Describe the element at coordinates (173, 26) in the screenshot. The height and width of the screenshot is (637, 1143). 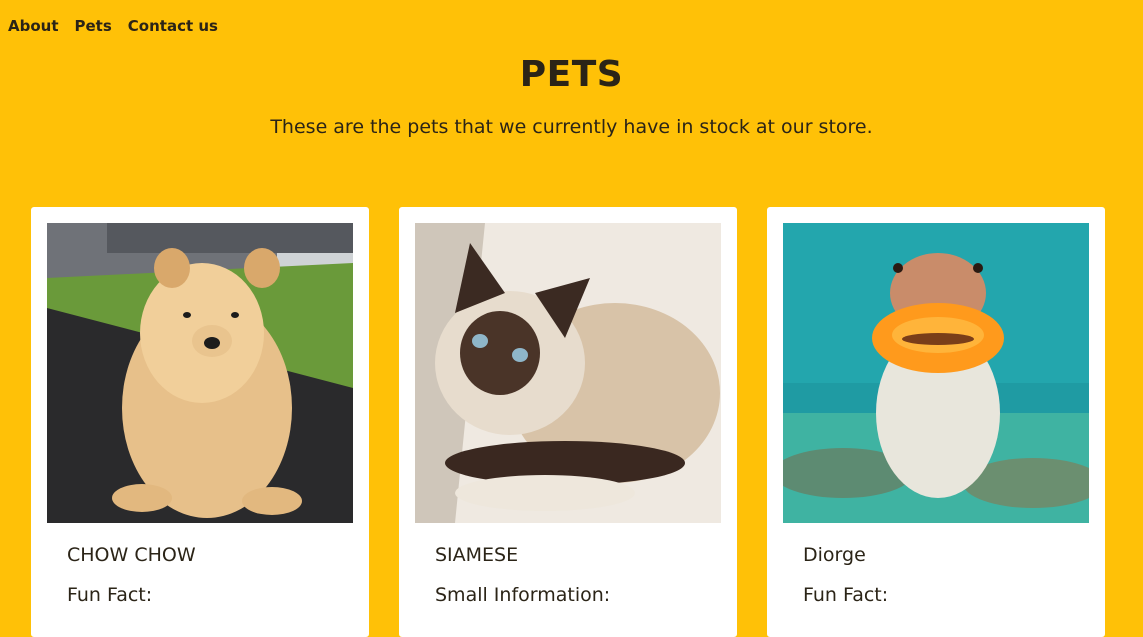
I see `nav-link-contact-us: Contact us` at that location.